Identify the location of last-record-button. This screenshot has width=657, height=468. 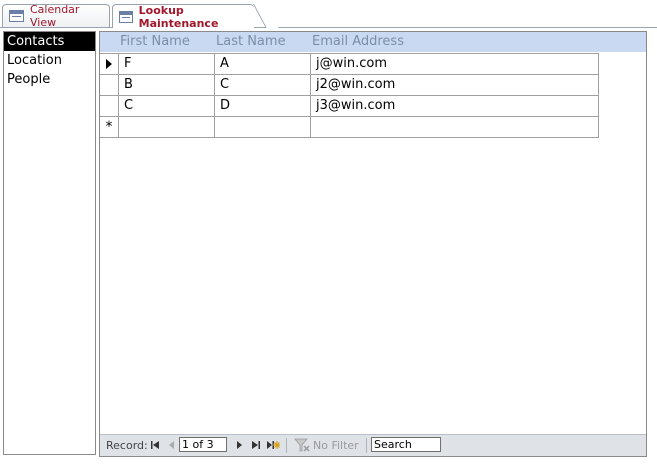
(256, 445).